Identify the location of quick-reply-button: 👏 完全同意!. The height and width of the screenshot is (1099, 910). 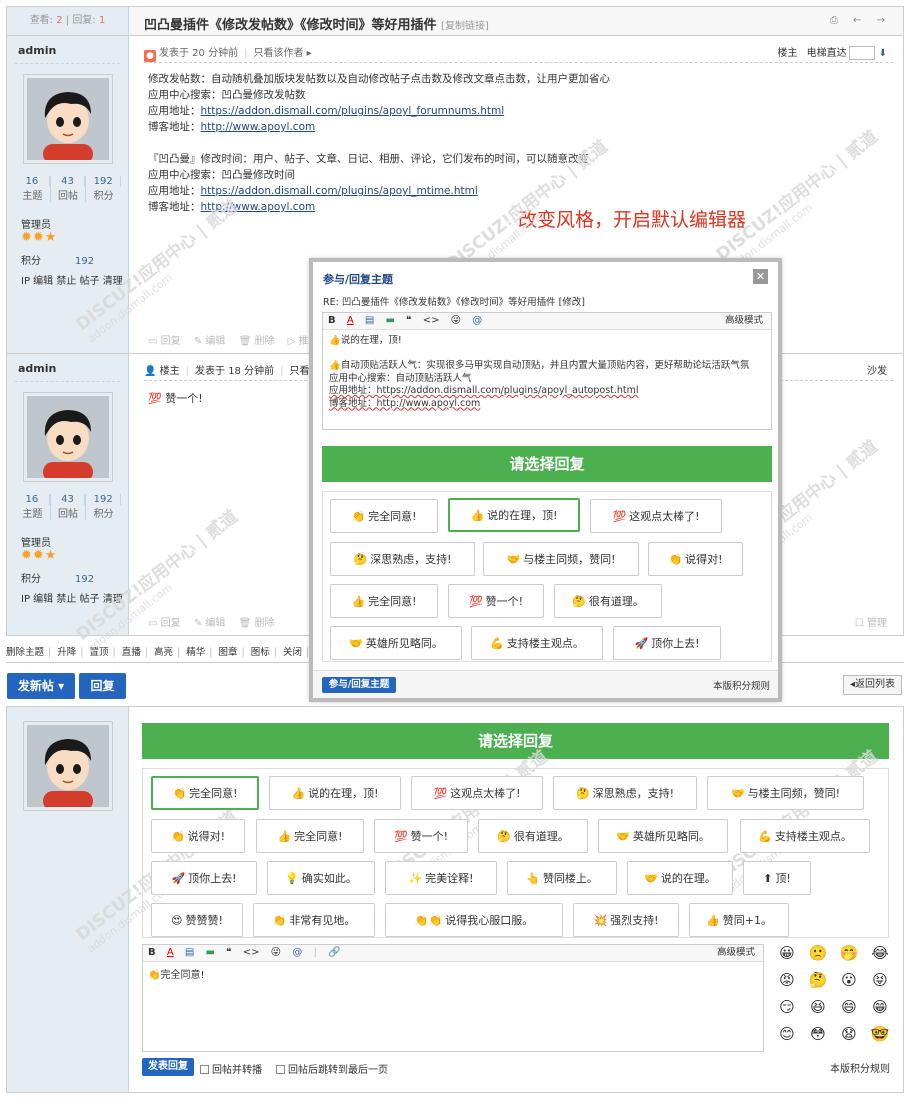
(205, 793).